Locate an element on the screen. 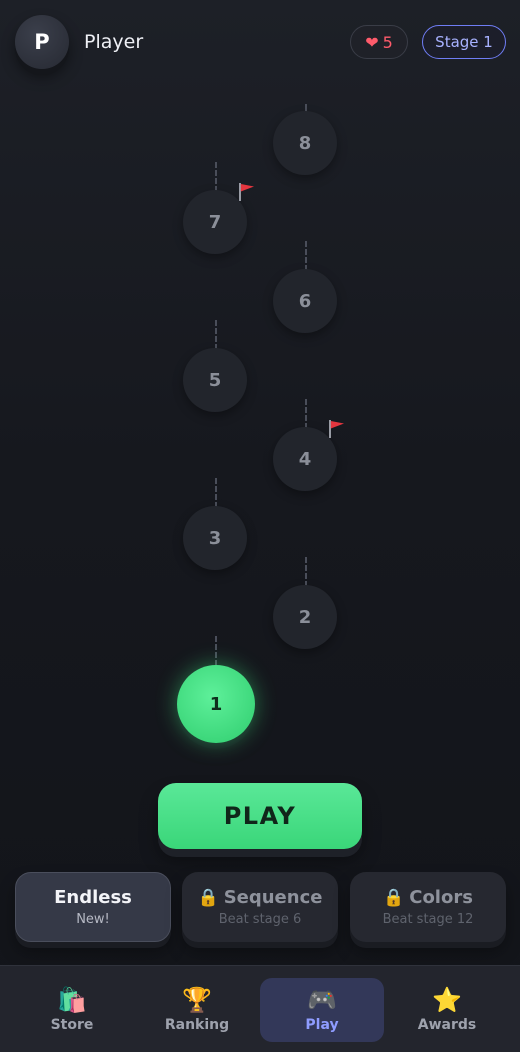  mode-title: 🔒 Sequence is located at coordinates (260, 897).